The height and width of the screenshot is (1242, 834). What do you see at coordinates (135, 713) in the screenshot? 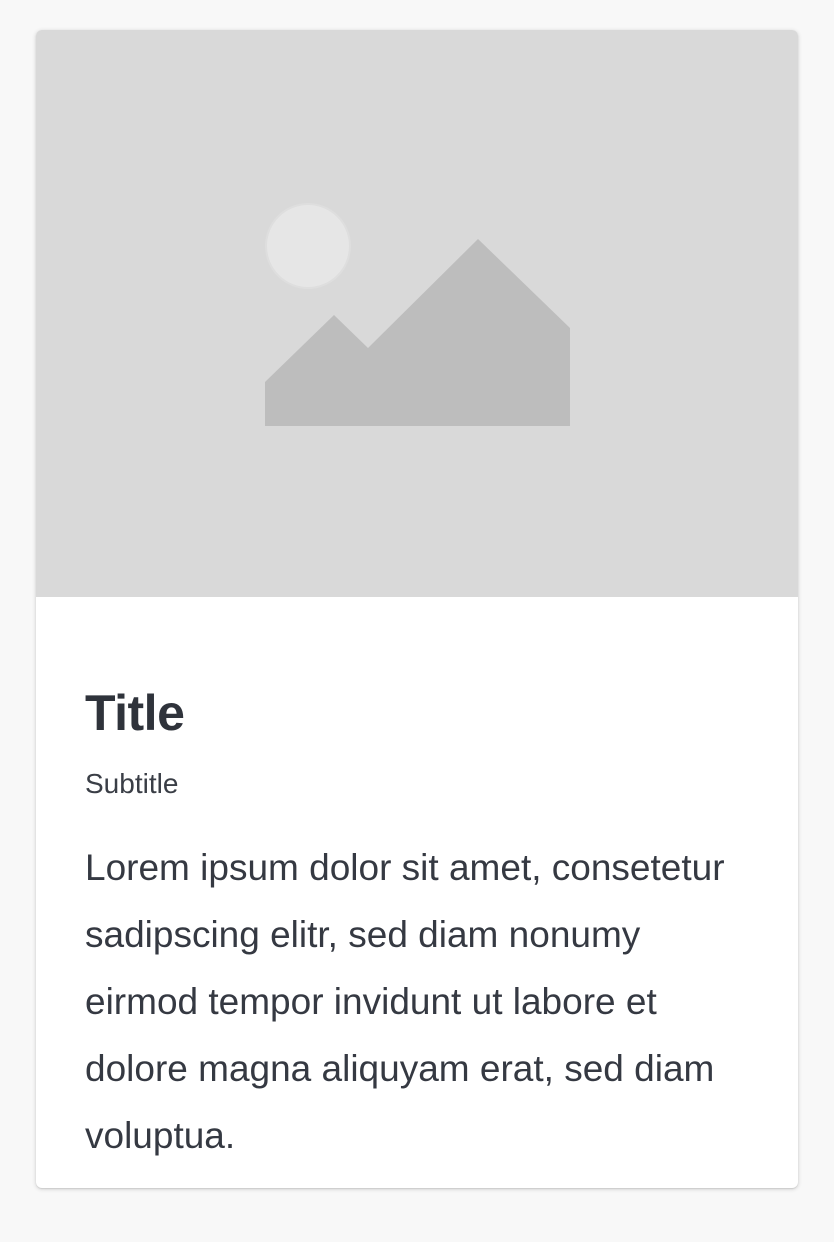
I see `card-title: Title` at bounding box center [135, 713].